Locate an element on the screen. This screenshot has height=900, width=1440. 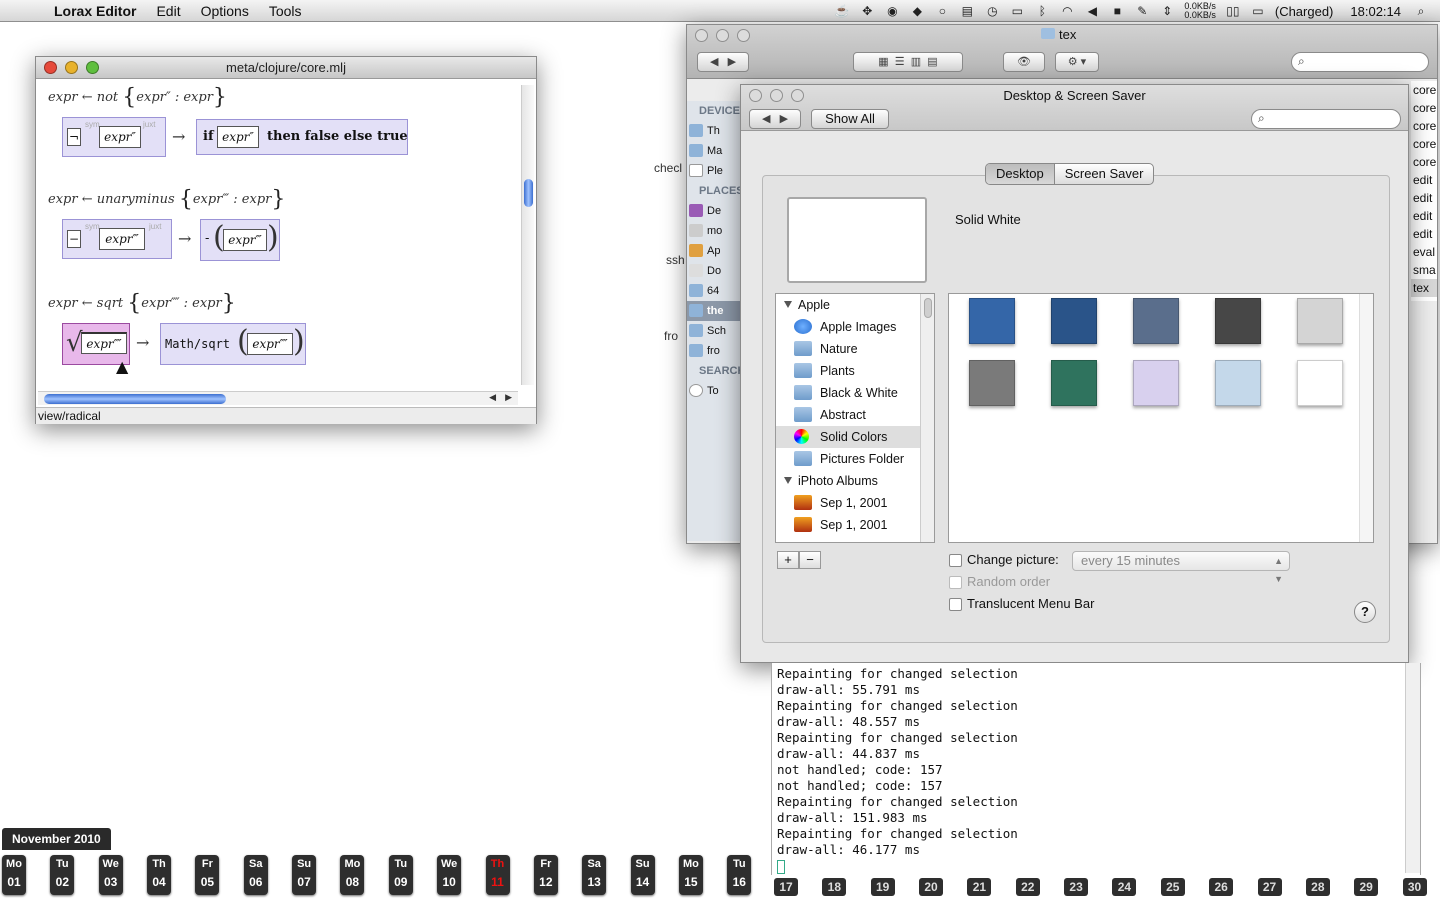
calendar-day: 23 is located at coordinates (1076, 887).